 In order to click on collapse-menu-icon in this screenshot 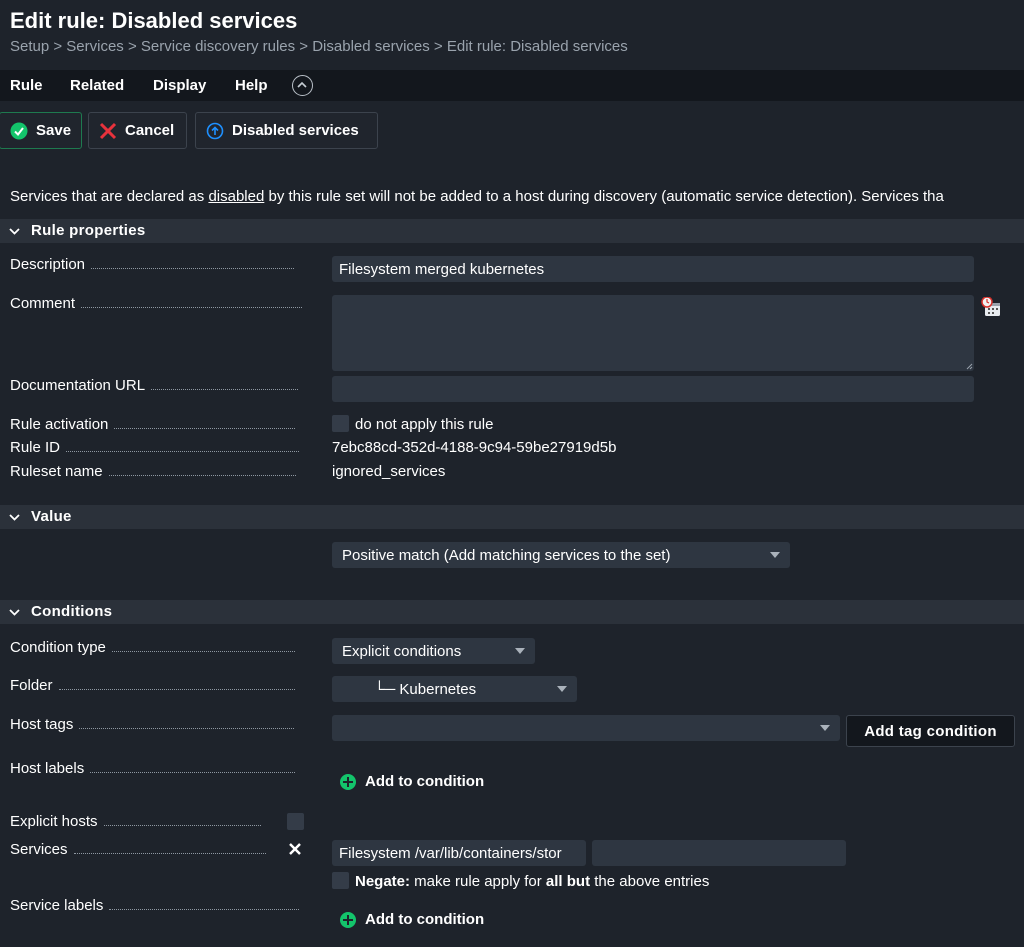, I will do `click(302, 85)`.